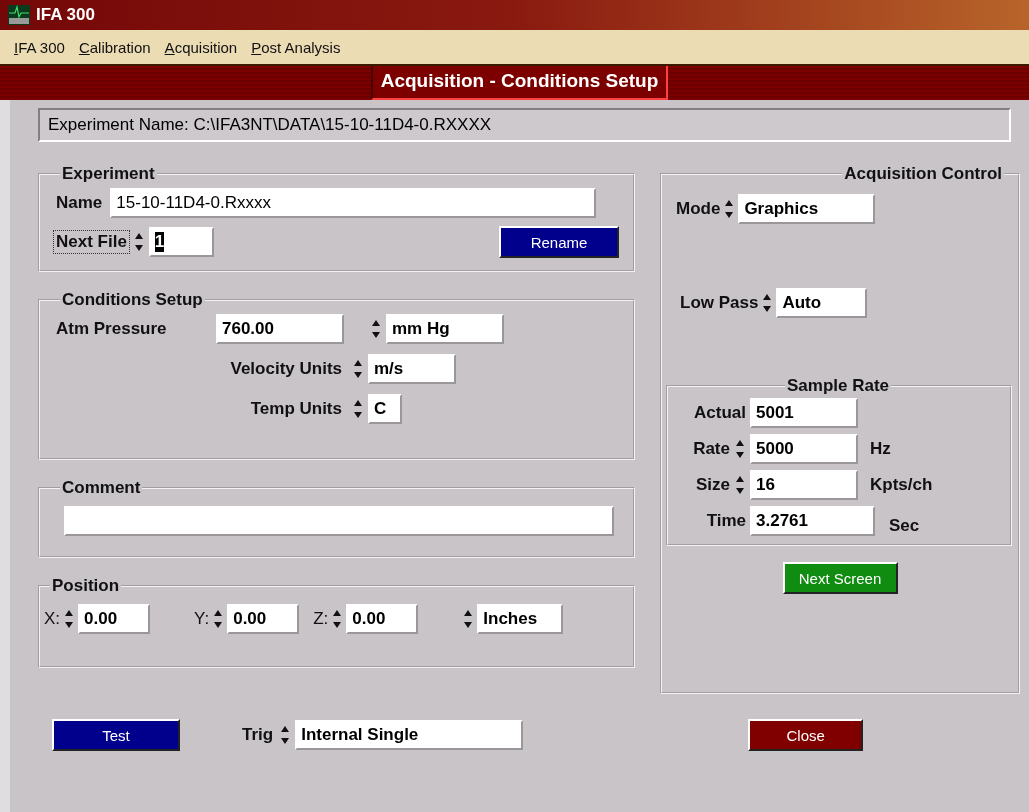  What do you see at coordinates (19, 15) in the screenshot?
I see `app-icon` at bounding box center [19, 15].